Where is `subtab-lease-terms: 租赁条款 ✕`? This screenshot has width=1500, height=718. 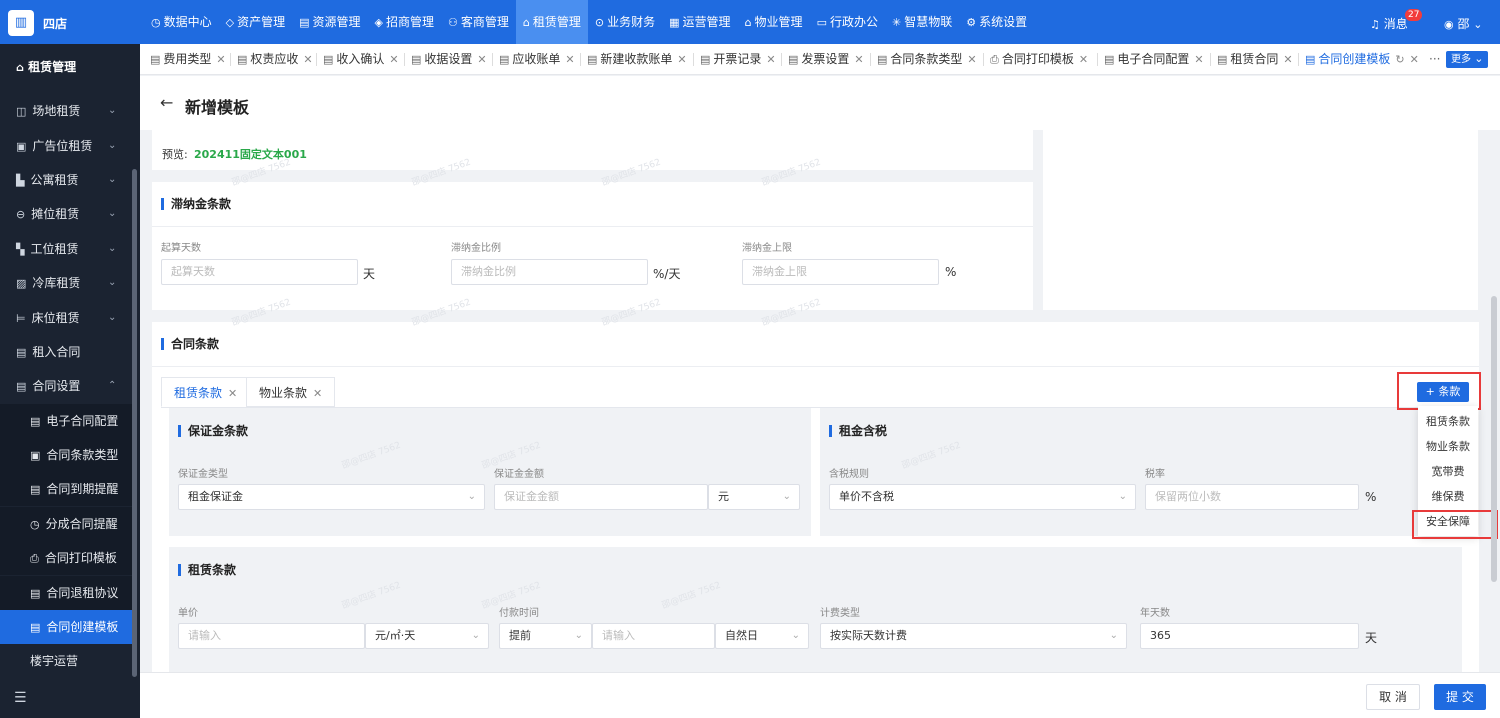 subtab-lease-terms: 租赁条款 ✕ is located at coordinates (206, 392).